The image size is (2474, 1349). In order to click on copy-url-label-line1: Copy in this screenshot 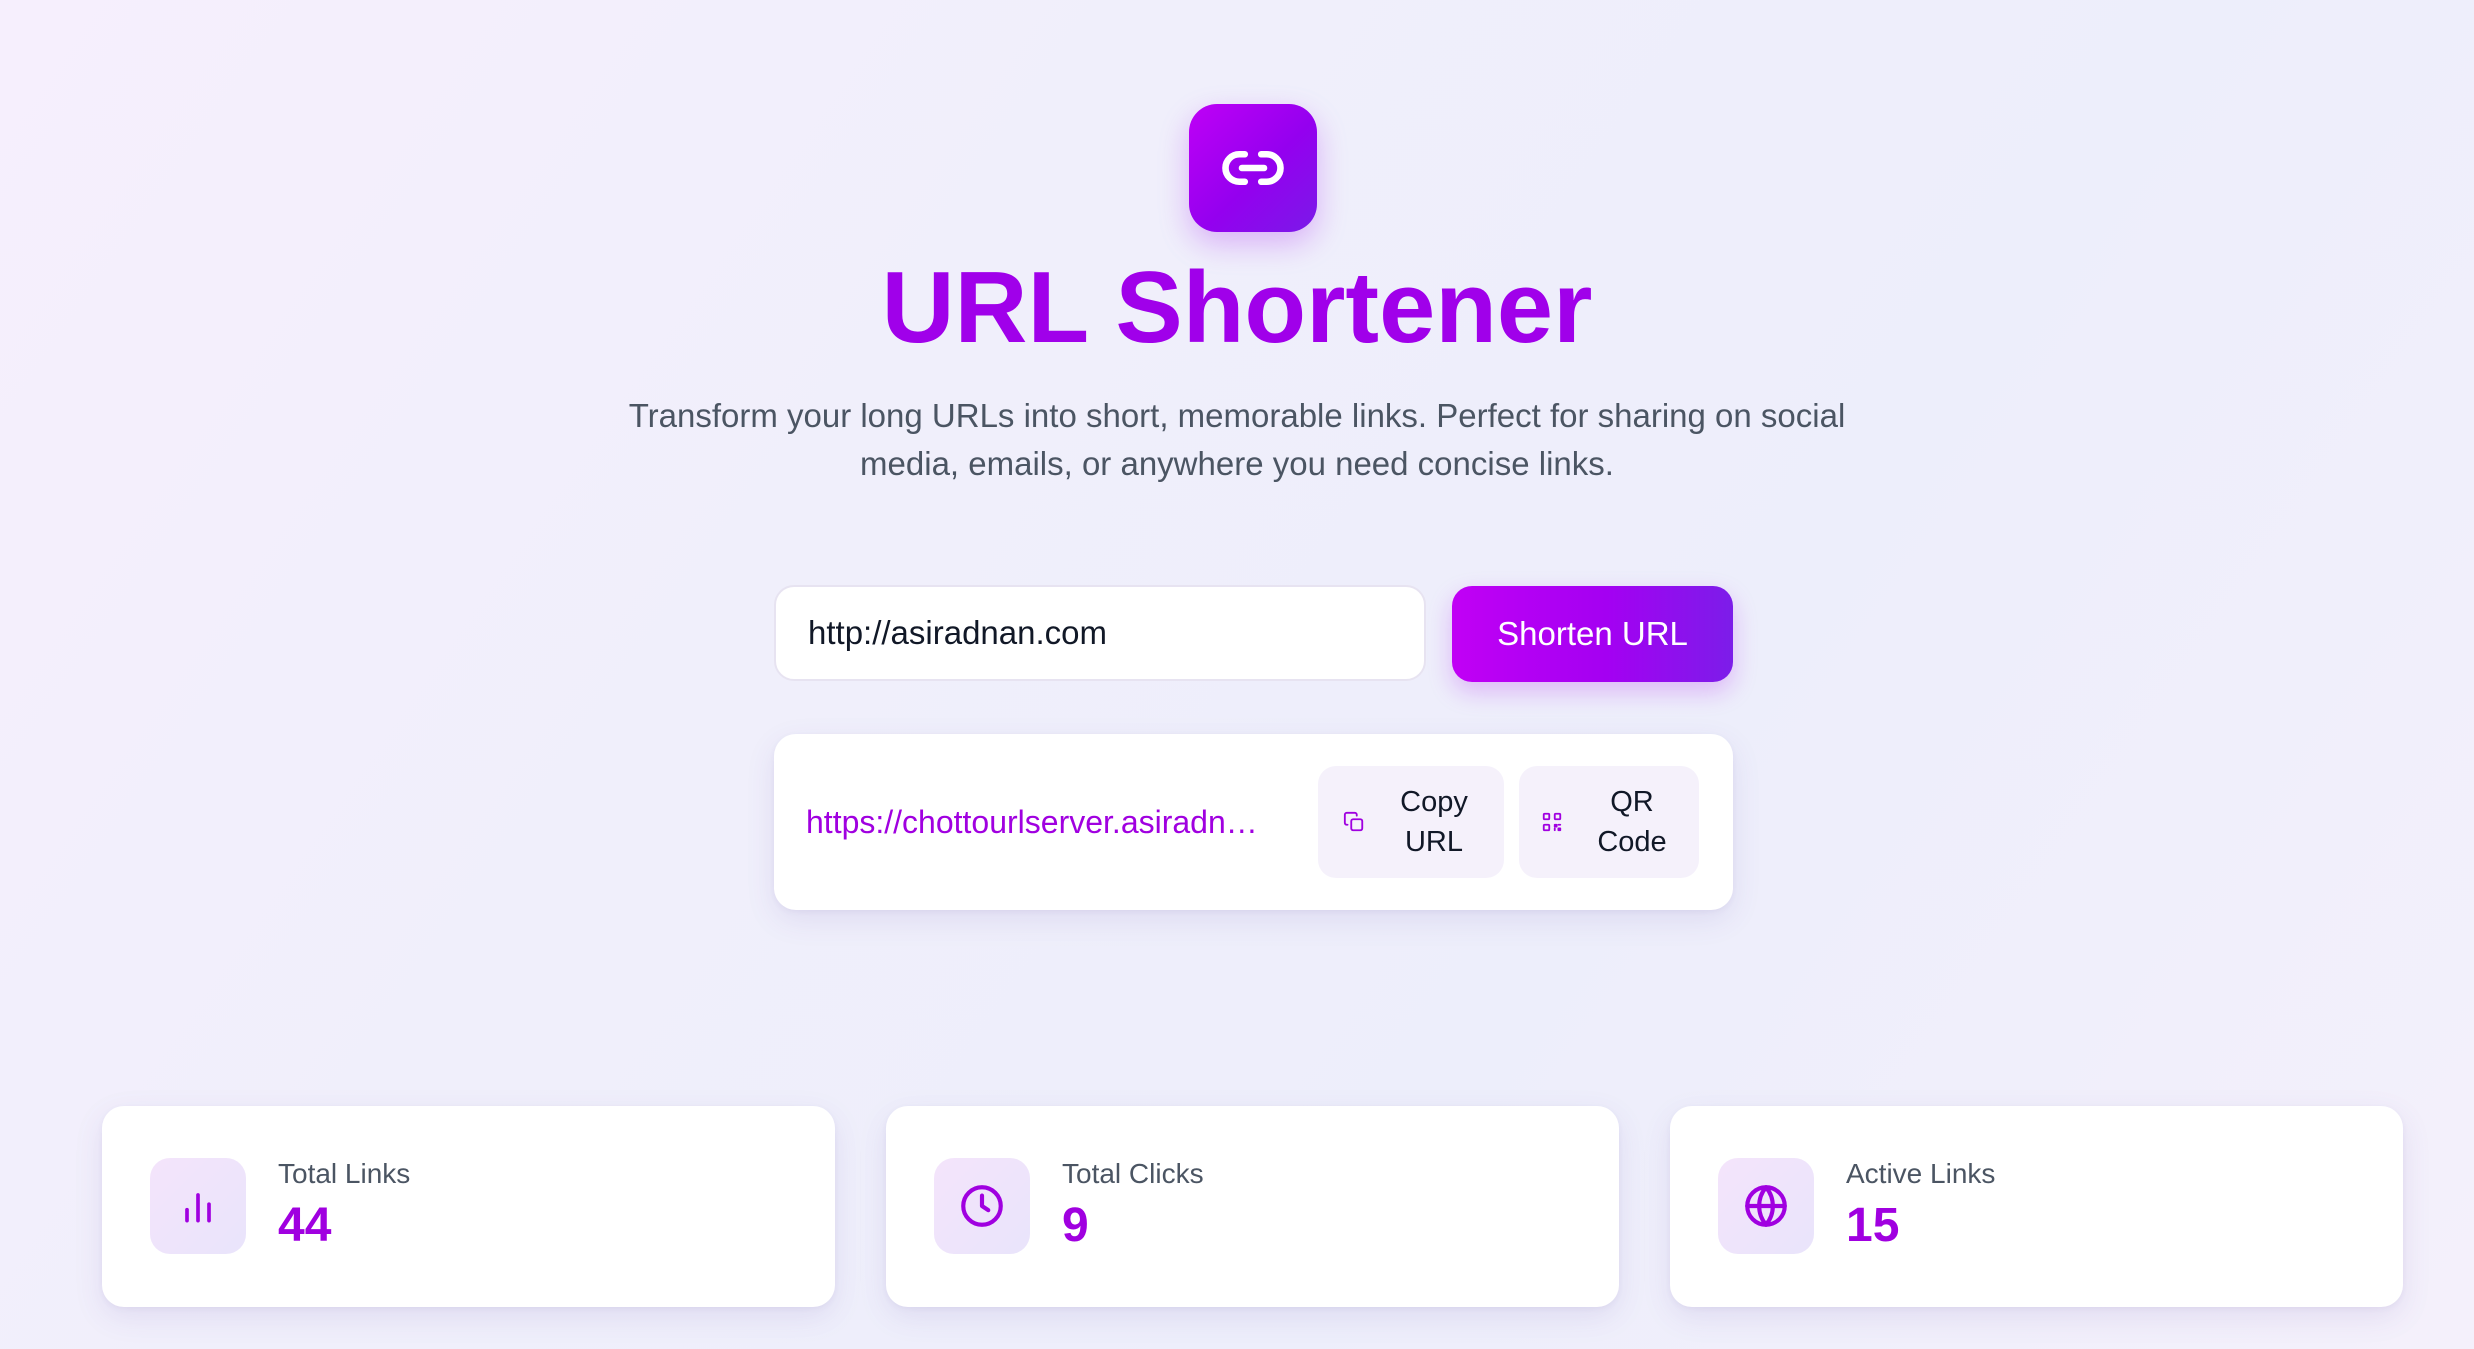, I will do `click(1434, 802)`.